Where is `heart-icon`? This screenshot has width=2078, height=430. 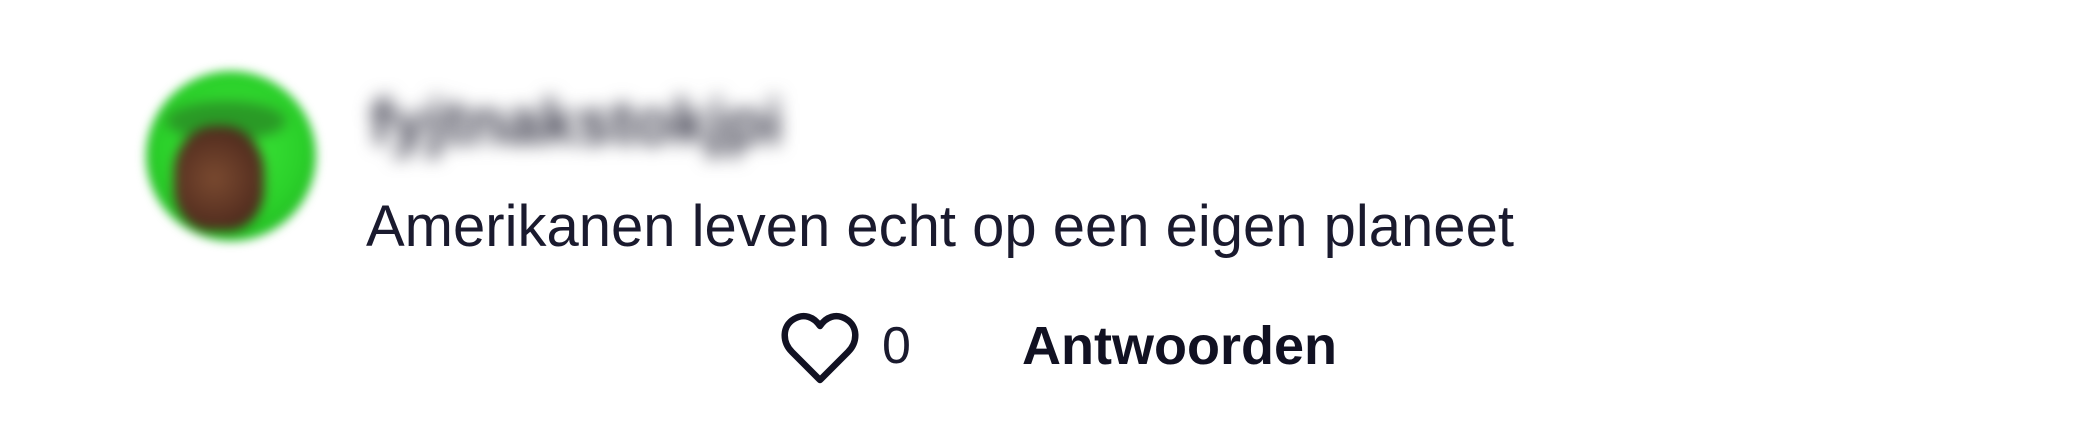
heart-icon is located at coordinates (820, 348).